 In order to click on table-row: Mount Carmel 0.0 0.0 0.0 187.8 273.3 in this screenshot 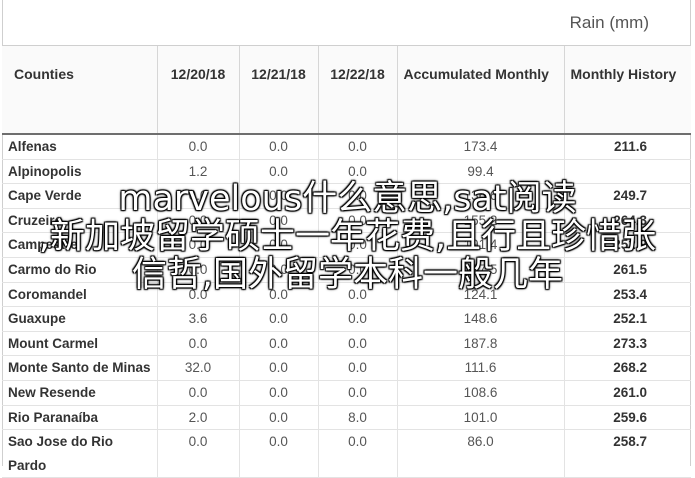, I will do `click(346, 344)`.